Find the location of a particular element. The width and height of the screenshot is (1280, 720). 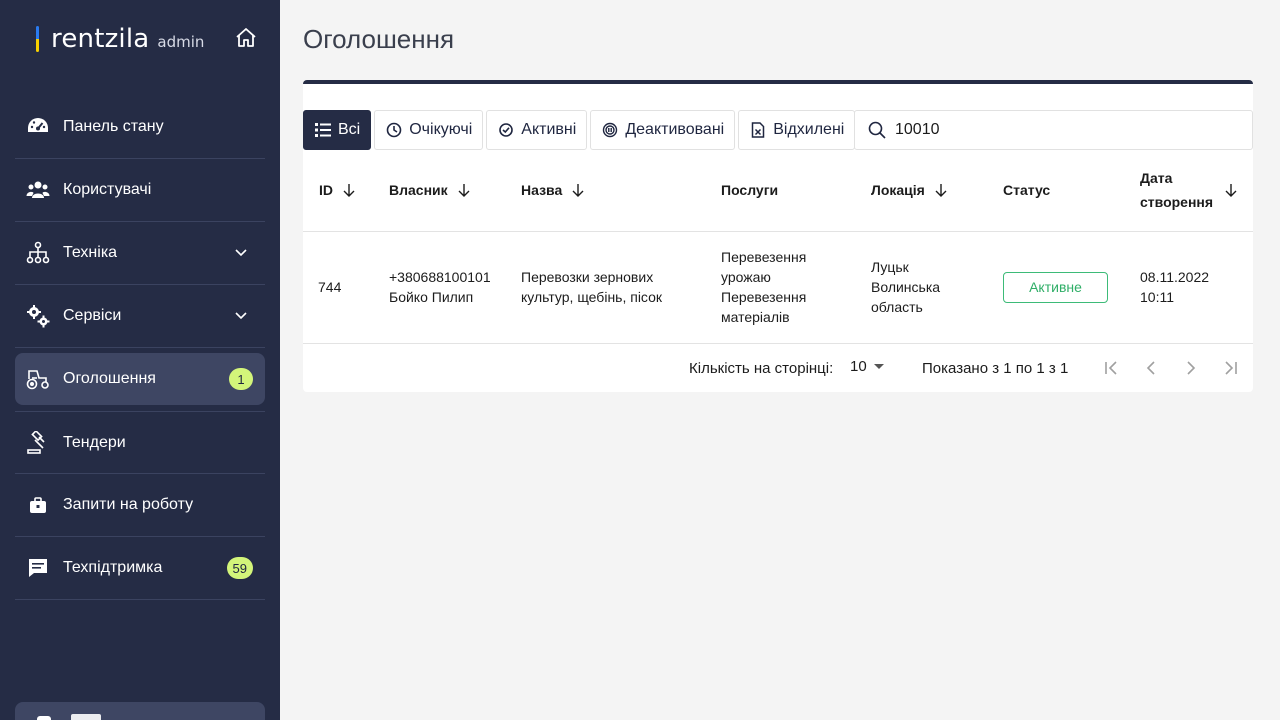

logo: rentzila admin is located at coordinates (120, 39).